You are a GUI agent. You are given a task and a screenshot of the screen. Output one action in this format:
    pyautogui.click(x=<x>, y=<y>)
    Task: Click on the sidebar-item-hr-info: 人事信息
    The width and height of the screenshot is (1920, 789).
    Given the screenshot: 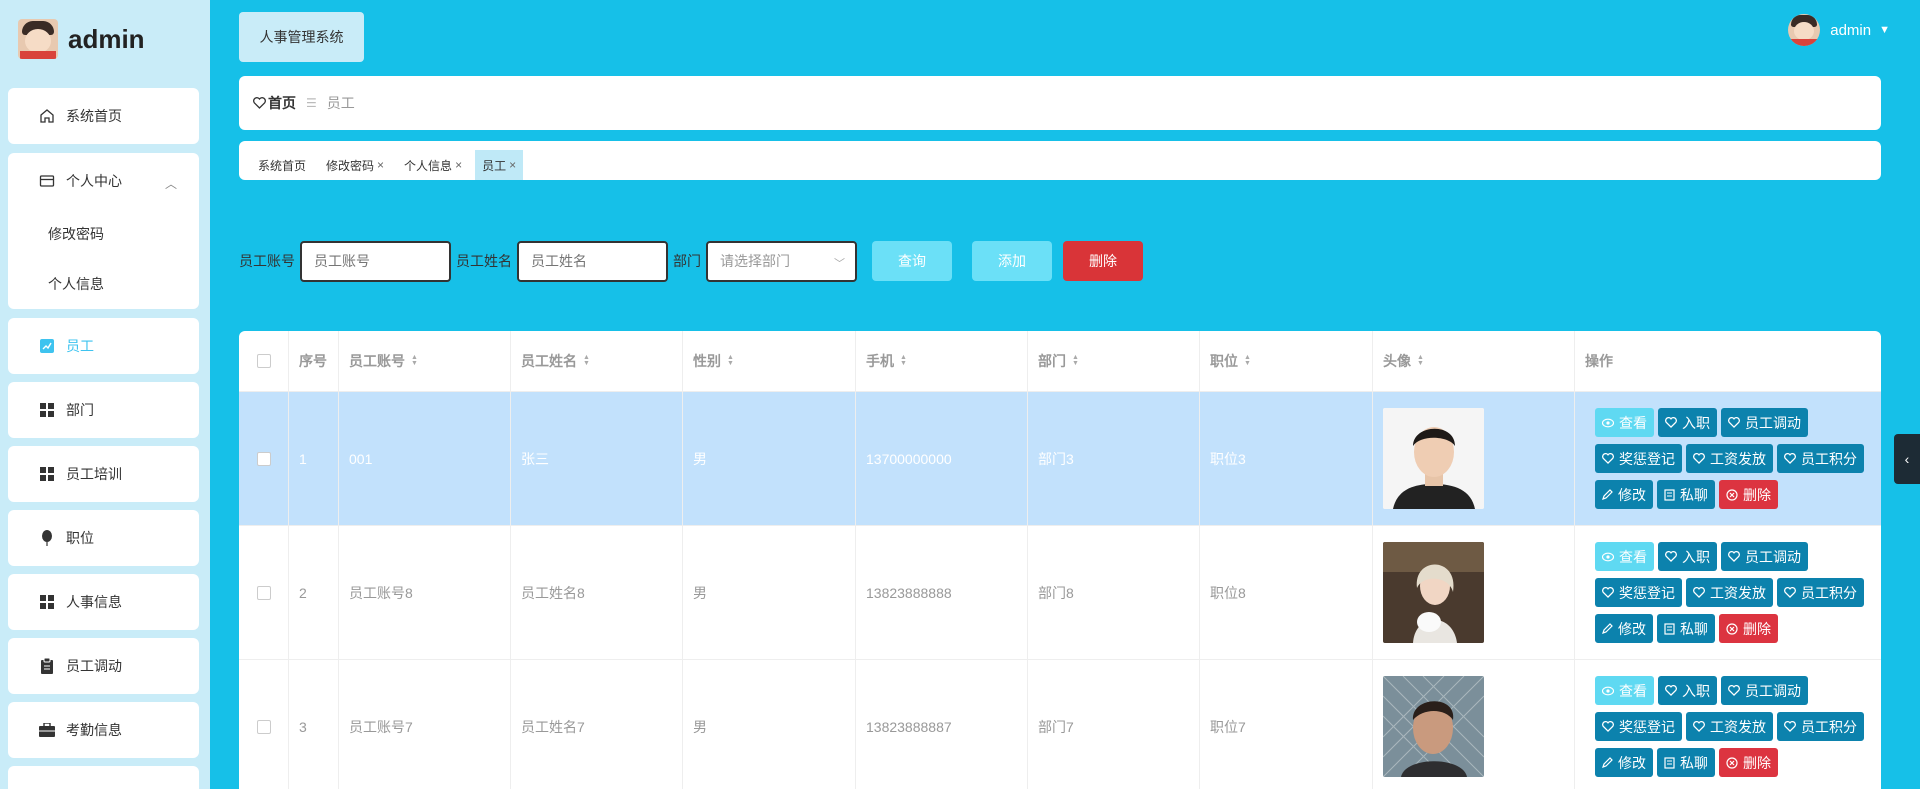 What is the action you would take?
    pyautogui.click(x=103, y=602)
    